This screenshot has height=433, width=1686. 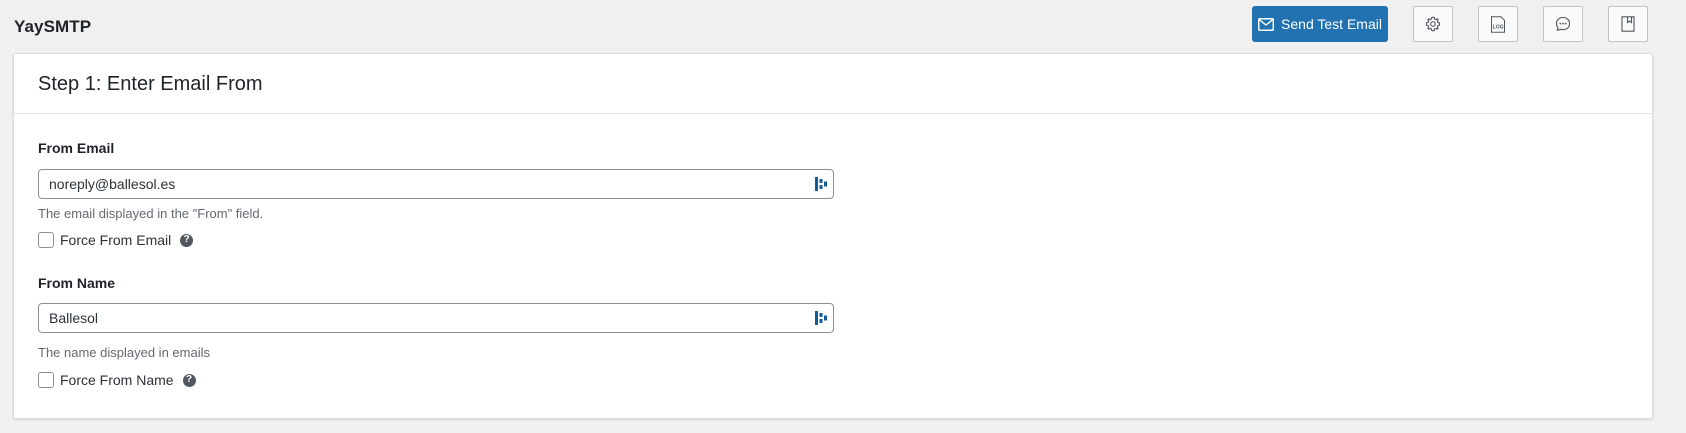 I want to click on chat-bubble-icon, so click(x=1563, y=24).